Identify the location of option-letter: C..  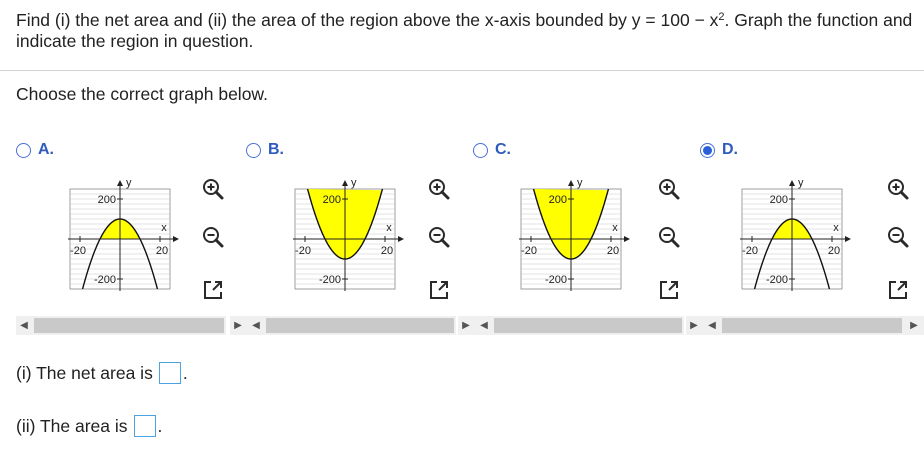
(503, 149).